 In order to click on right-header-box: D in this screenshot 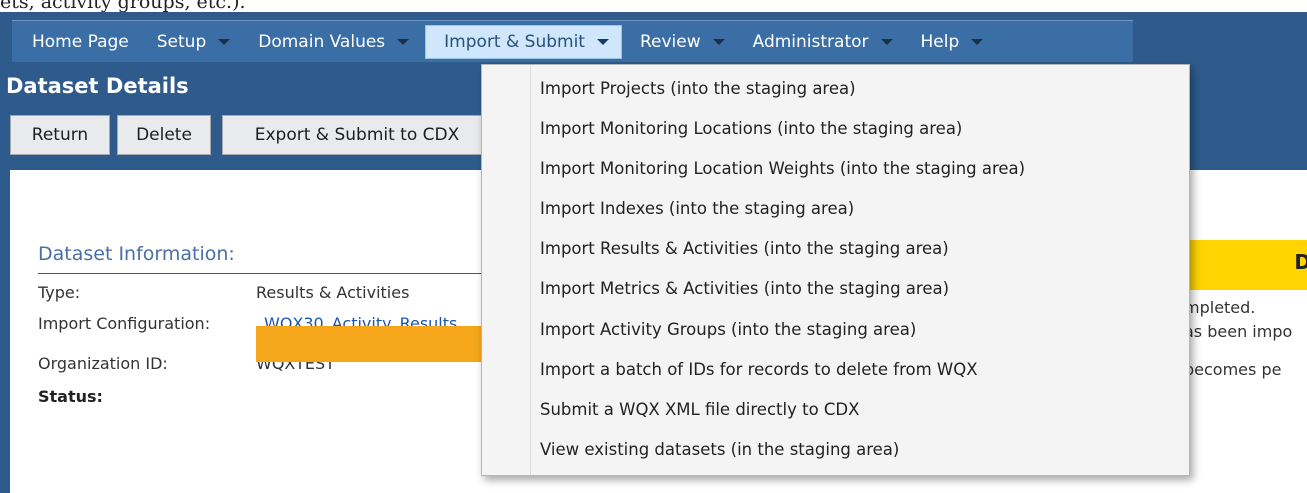, I will do `click(1247, 265)`.